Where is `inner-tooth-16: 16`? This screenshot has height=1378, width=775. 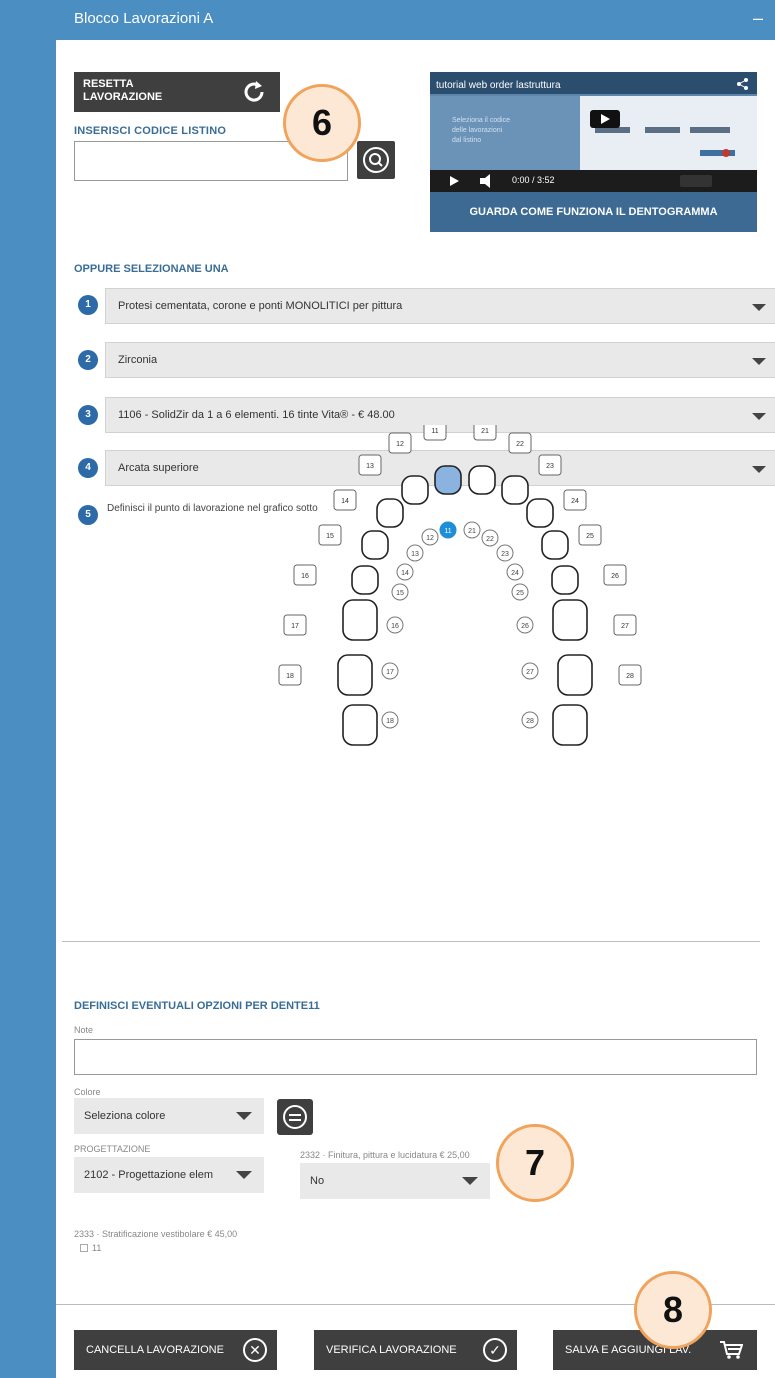 inner-tooth-16: 16 is located at coordinates (395, 625).